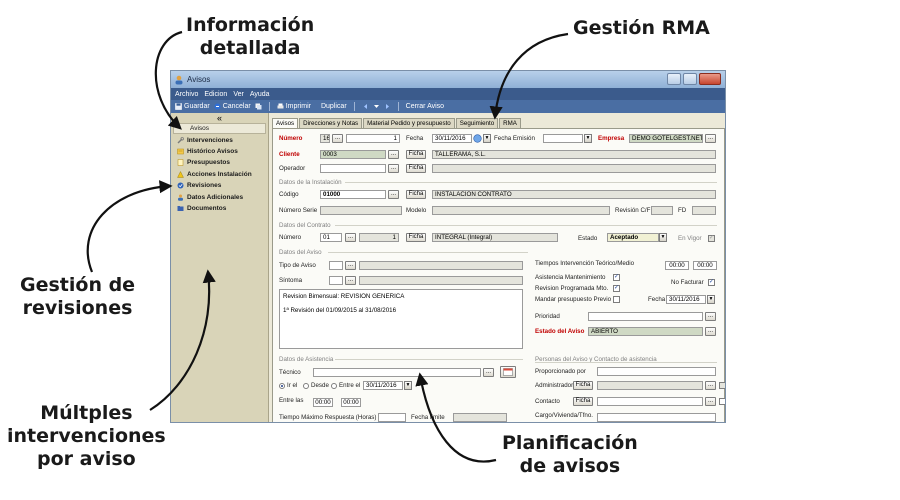  Describe the element at coordinates (616, 277) in the screenshot. I see `asistencia-checkbox: ✓` at that location.